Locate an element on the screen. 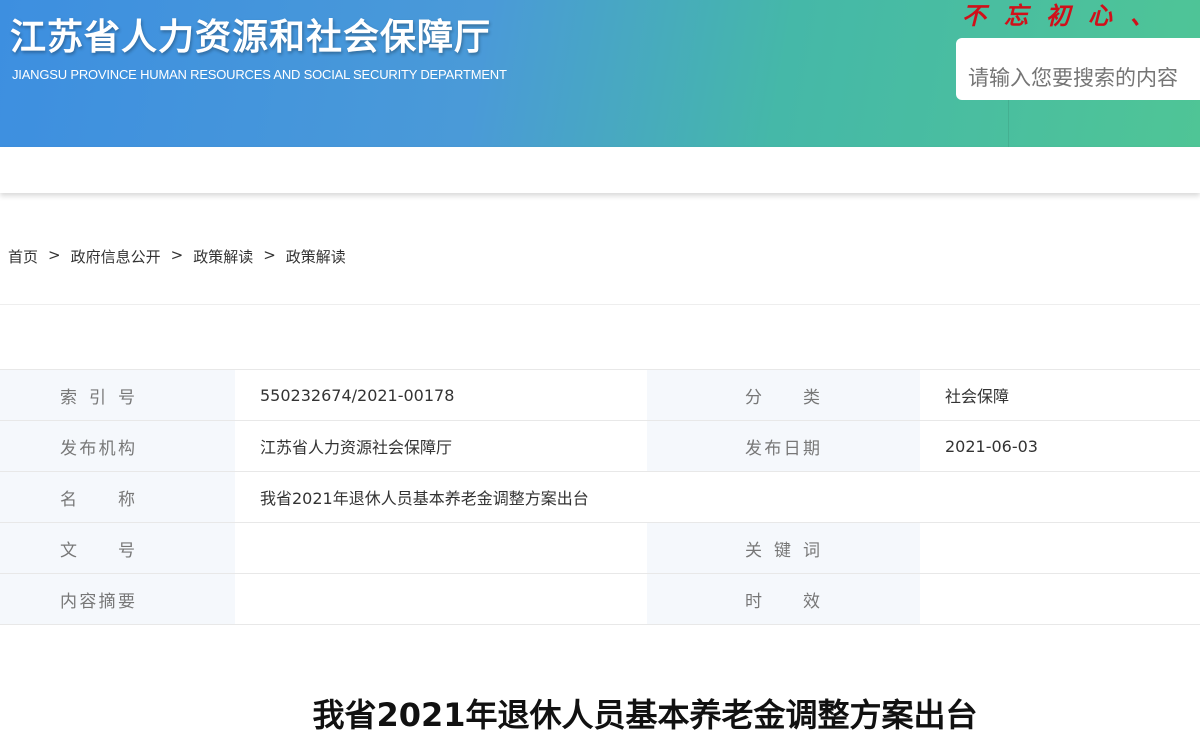  table-row: 名称 我省2021年退休人员基本养老金调整方案出台 is located at coordinates (600, 497).